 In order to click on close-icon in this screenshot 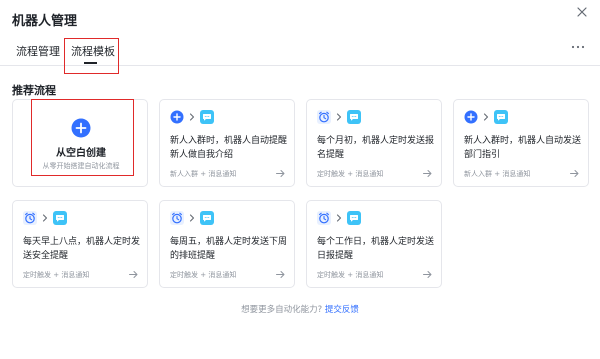, I will do `click(582, 12)`.